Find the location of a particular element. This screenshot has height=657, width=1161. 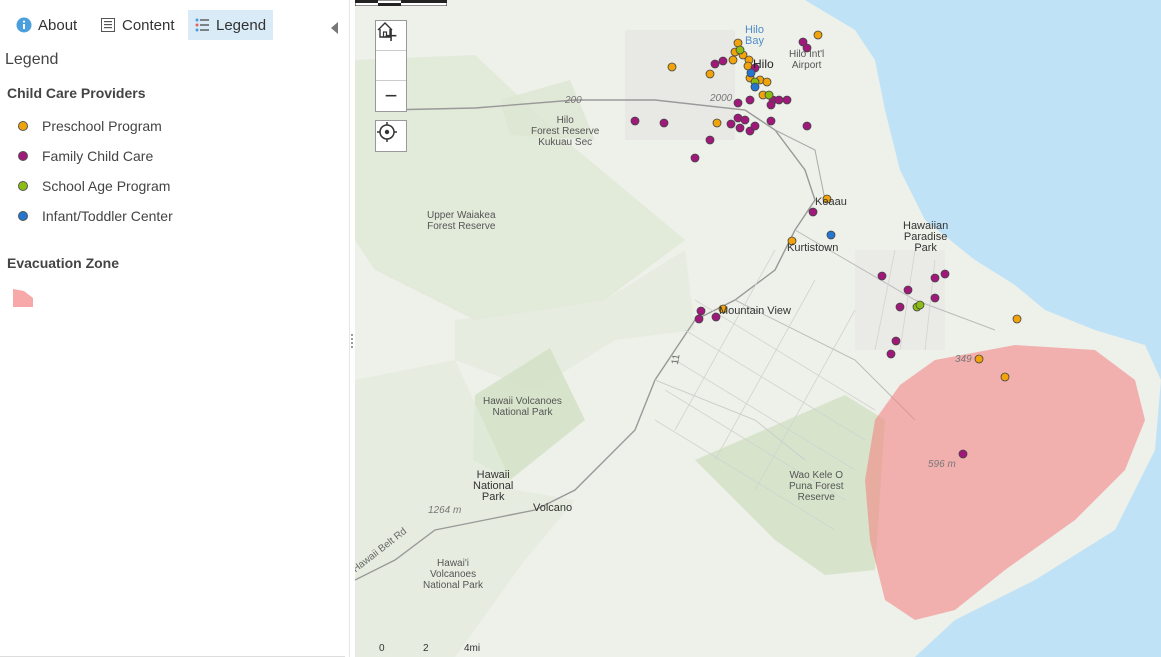

legend-item-label: Preschool Program is located at coordinates (102, 126).